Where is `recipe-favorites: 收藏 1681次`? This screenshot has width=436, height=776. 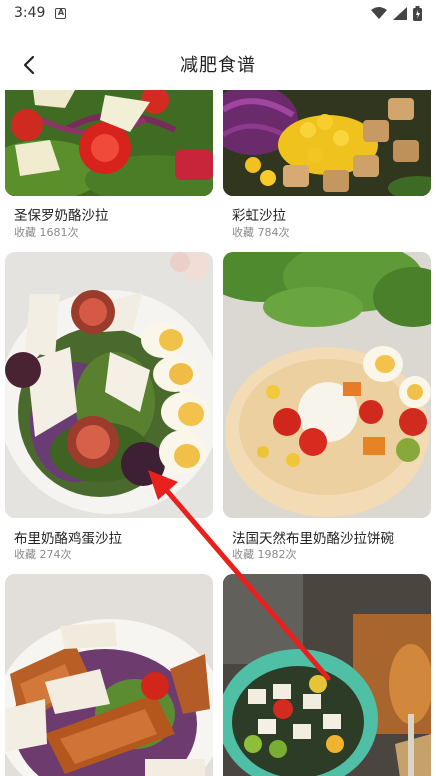 recipe-favorites: 收藏 1681次 is located at coordinates (46, 232).